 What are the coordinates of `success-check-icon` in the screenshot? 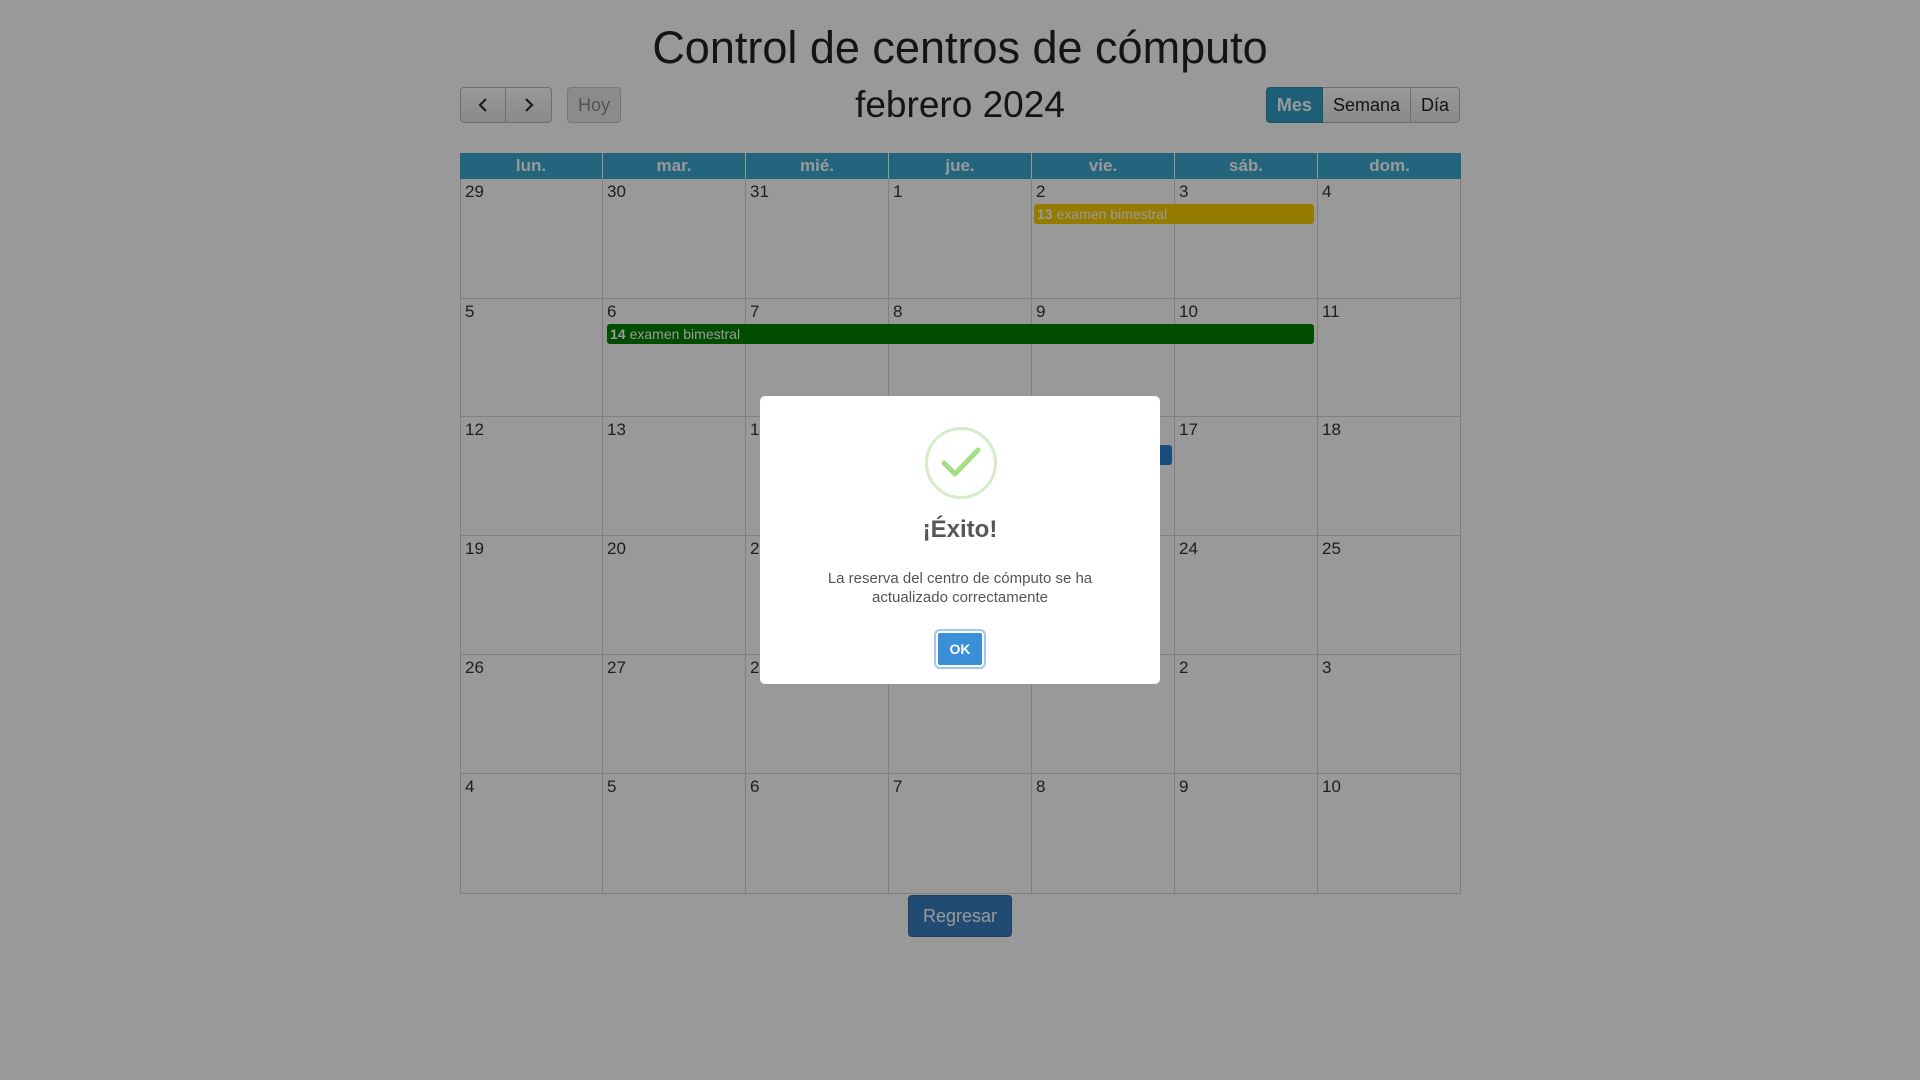 It's located at (961, 463).